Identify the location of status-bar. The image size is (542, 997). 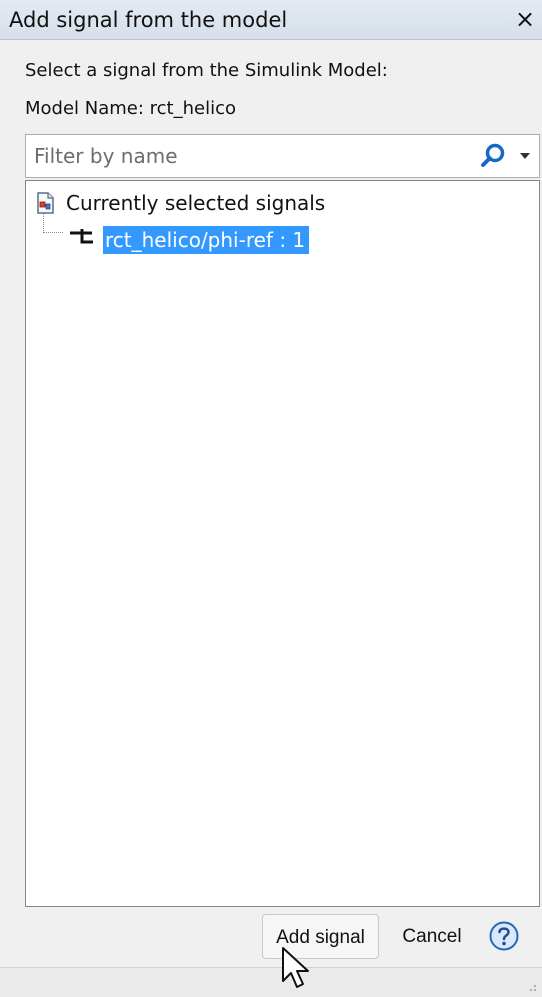
(271, 982).